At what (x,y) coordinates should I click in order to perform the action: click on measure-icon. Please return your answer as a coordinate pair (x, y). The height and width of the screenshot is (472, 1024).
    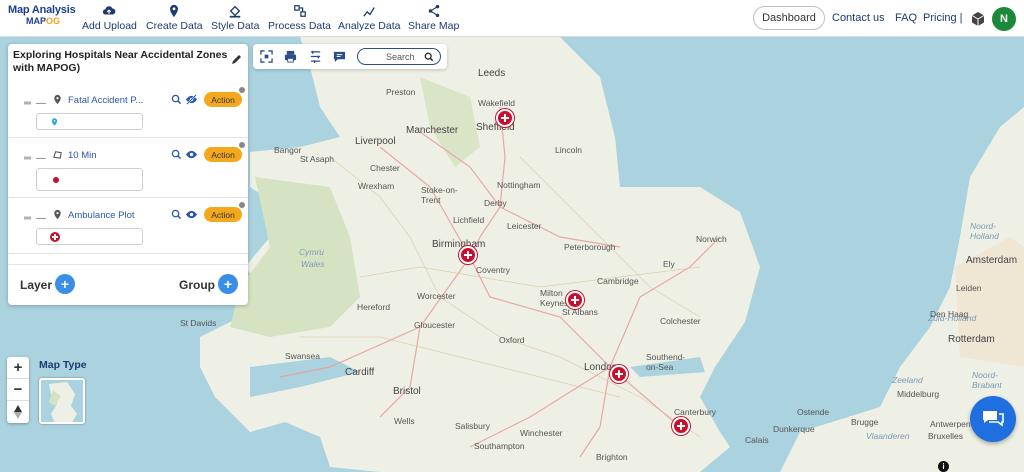
    Looking at the image, I should click on (315, 56).